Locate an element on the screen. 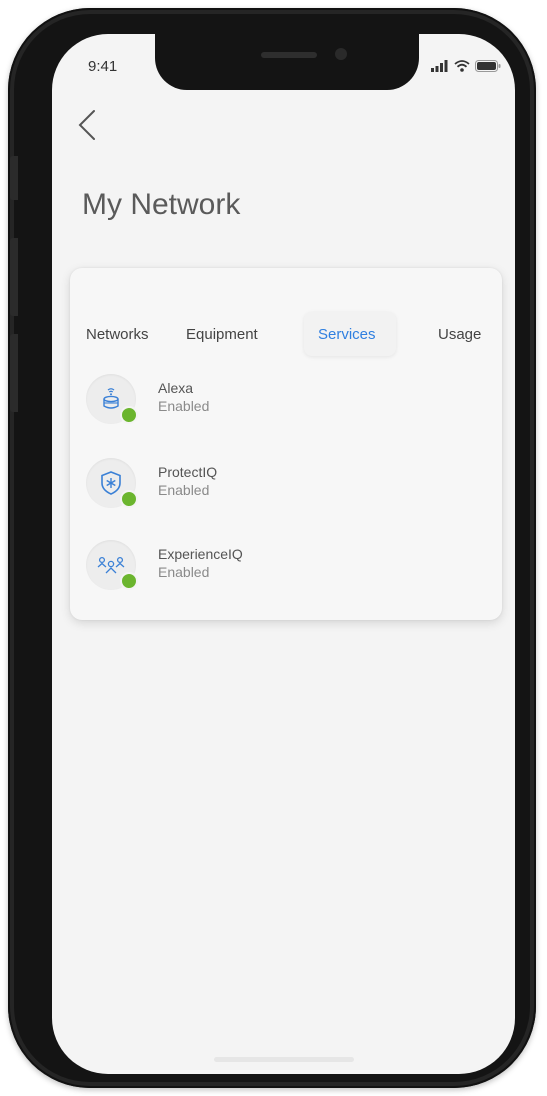  chevron-left-icon is located at coordinates (86, 125).